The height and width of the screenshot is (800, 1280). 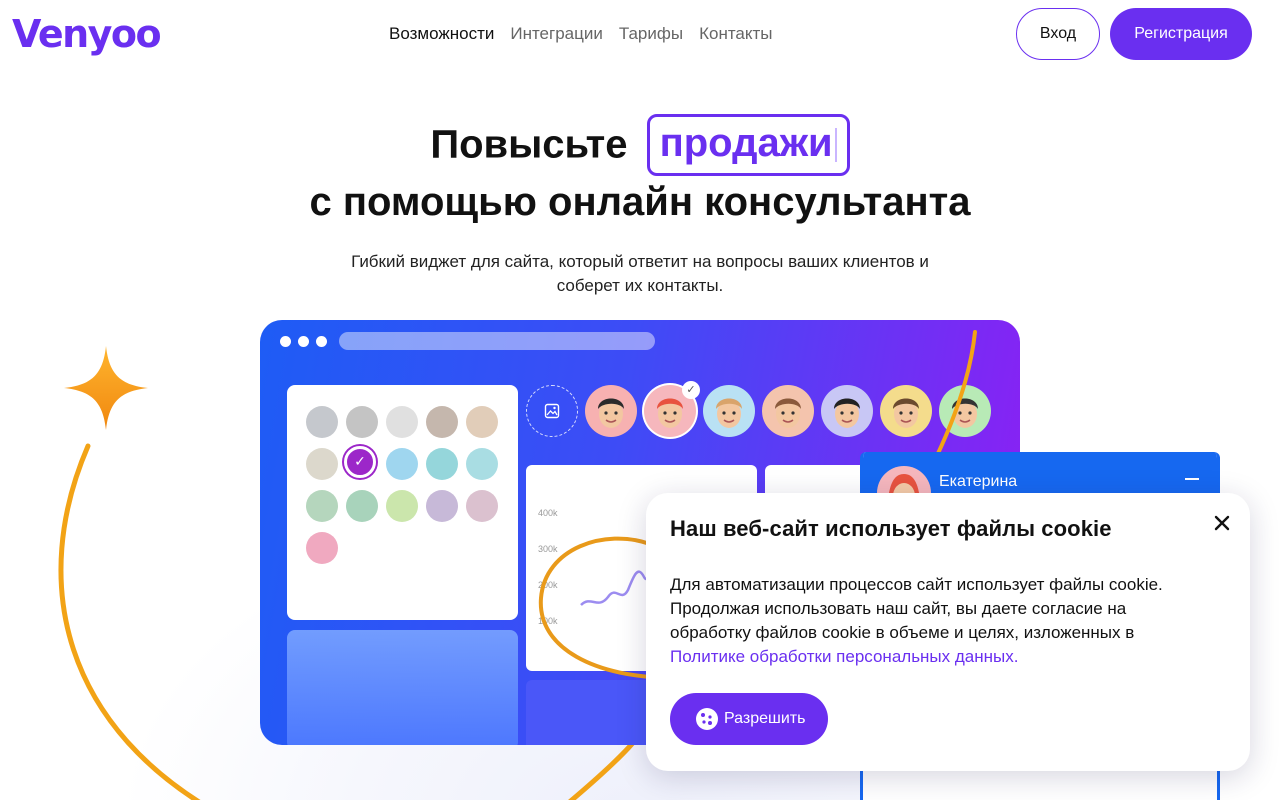 I want to click on hero-title-highlight: продажи, so click(x=746, y=143).